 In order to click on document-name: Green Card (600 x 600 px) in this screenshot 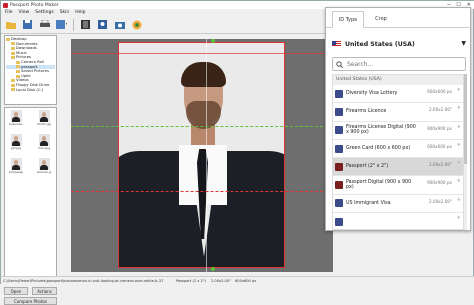, I will do `click(378, 148)`.